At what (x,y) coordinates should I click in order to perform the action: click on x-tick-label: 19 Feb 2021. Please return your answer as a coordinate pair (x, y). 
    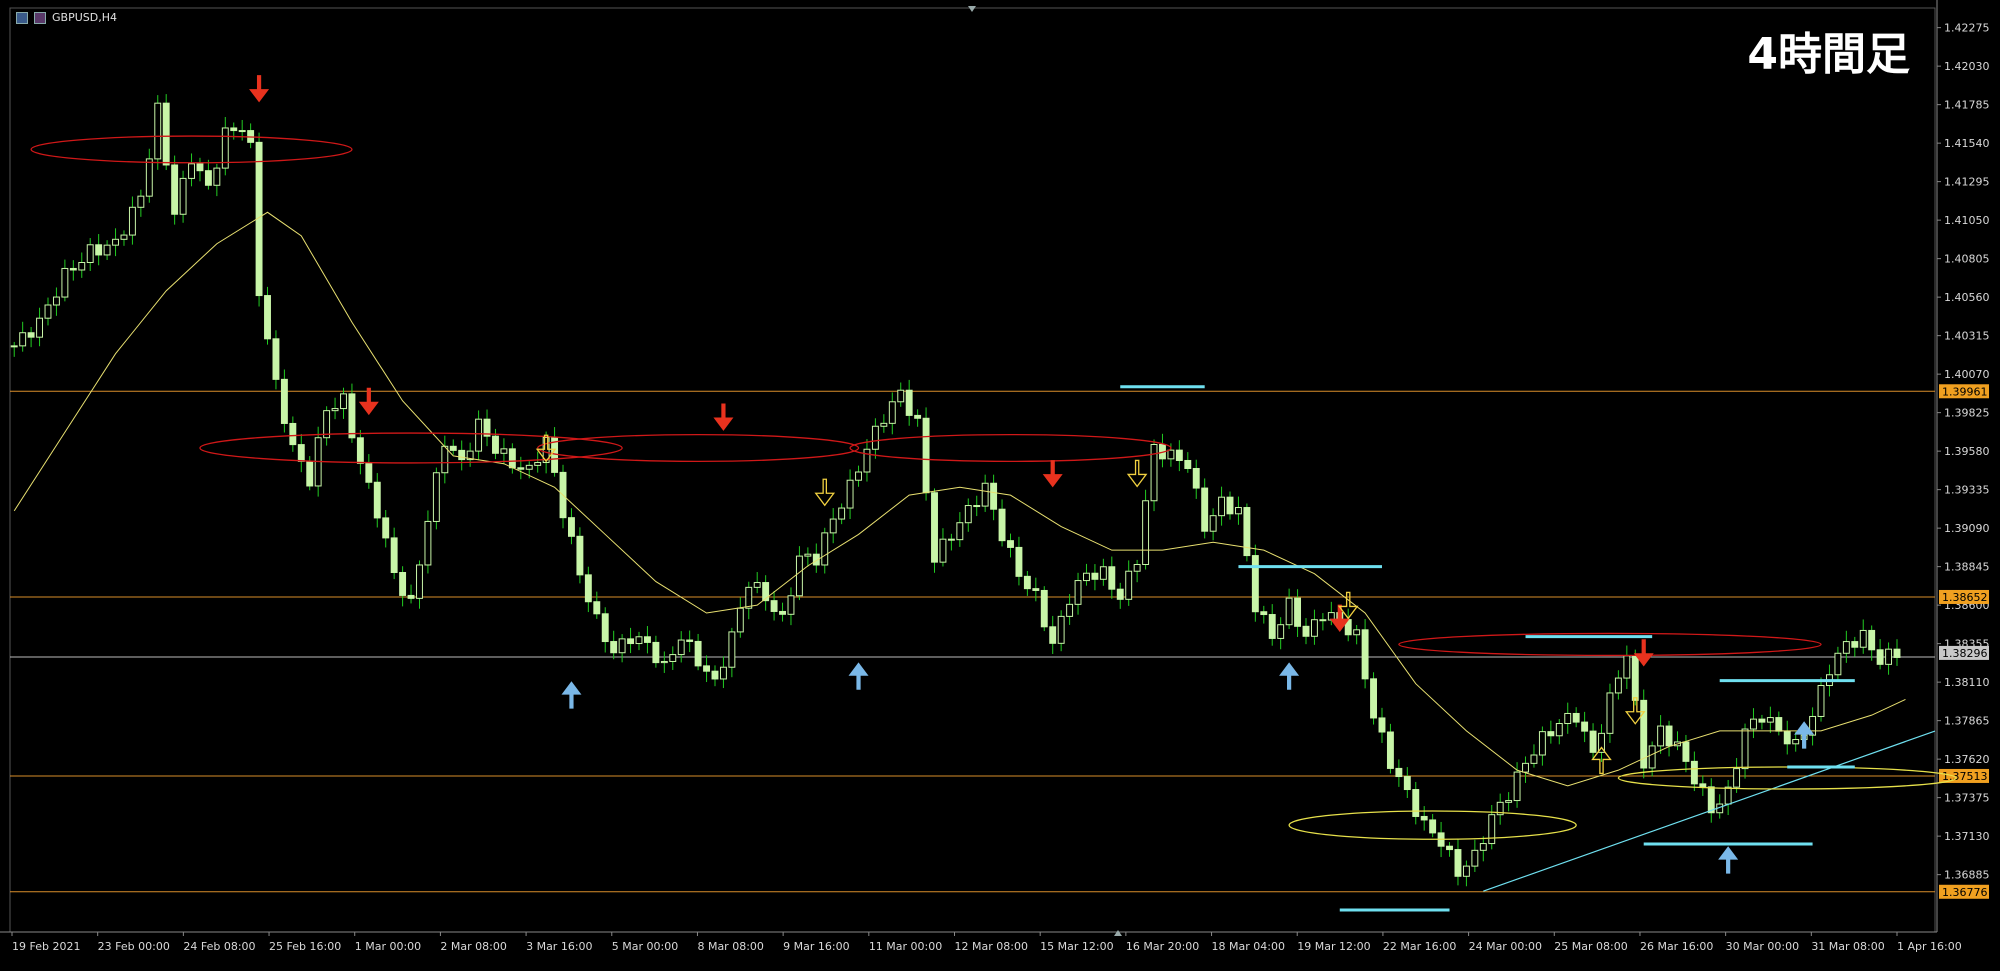
    Looking at the image, I should click on (46, 946).